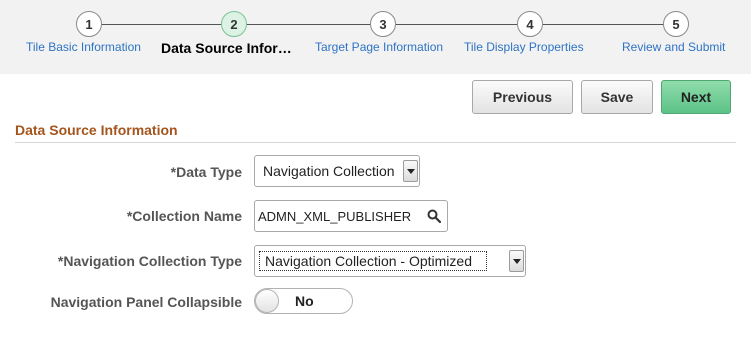 The height and width of the screenshot is (341, 751). I want to click on collection-name-input: ADMN_XML_PUBLISHER, so click(351, 216).